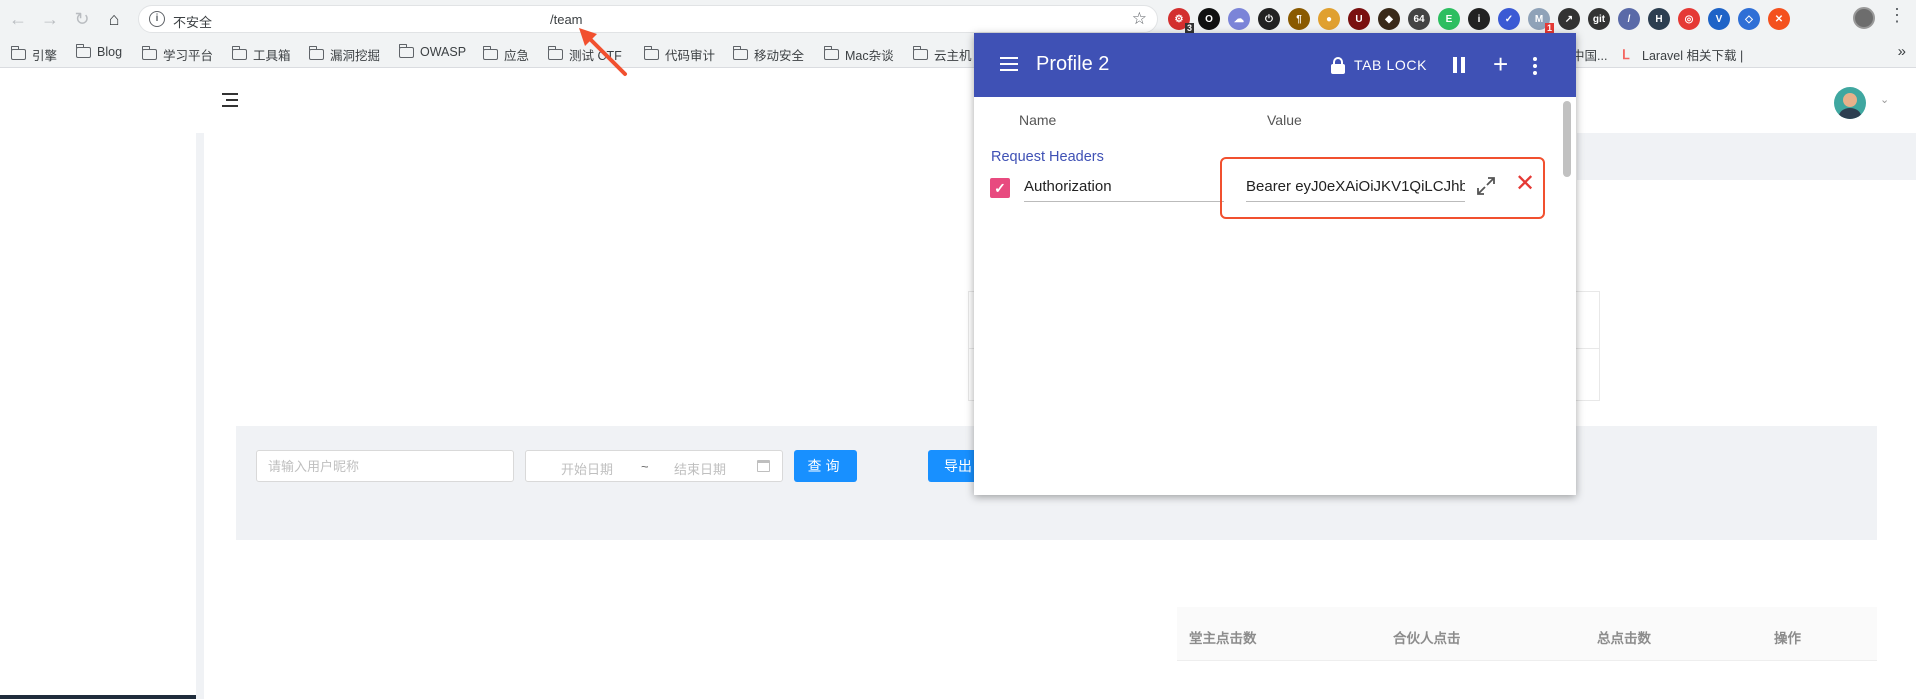 The image size is (1916, 699). What do you see at coordinates (1569, 19) in the screenshot?
I see `chart-icon: ↗` at bounding box center [1569, 19].